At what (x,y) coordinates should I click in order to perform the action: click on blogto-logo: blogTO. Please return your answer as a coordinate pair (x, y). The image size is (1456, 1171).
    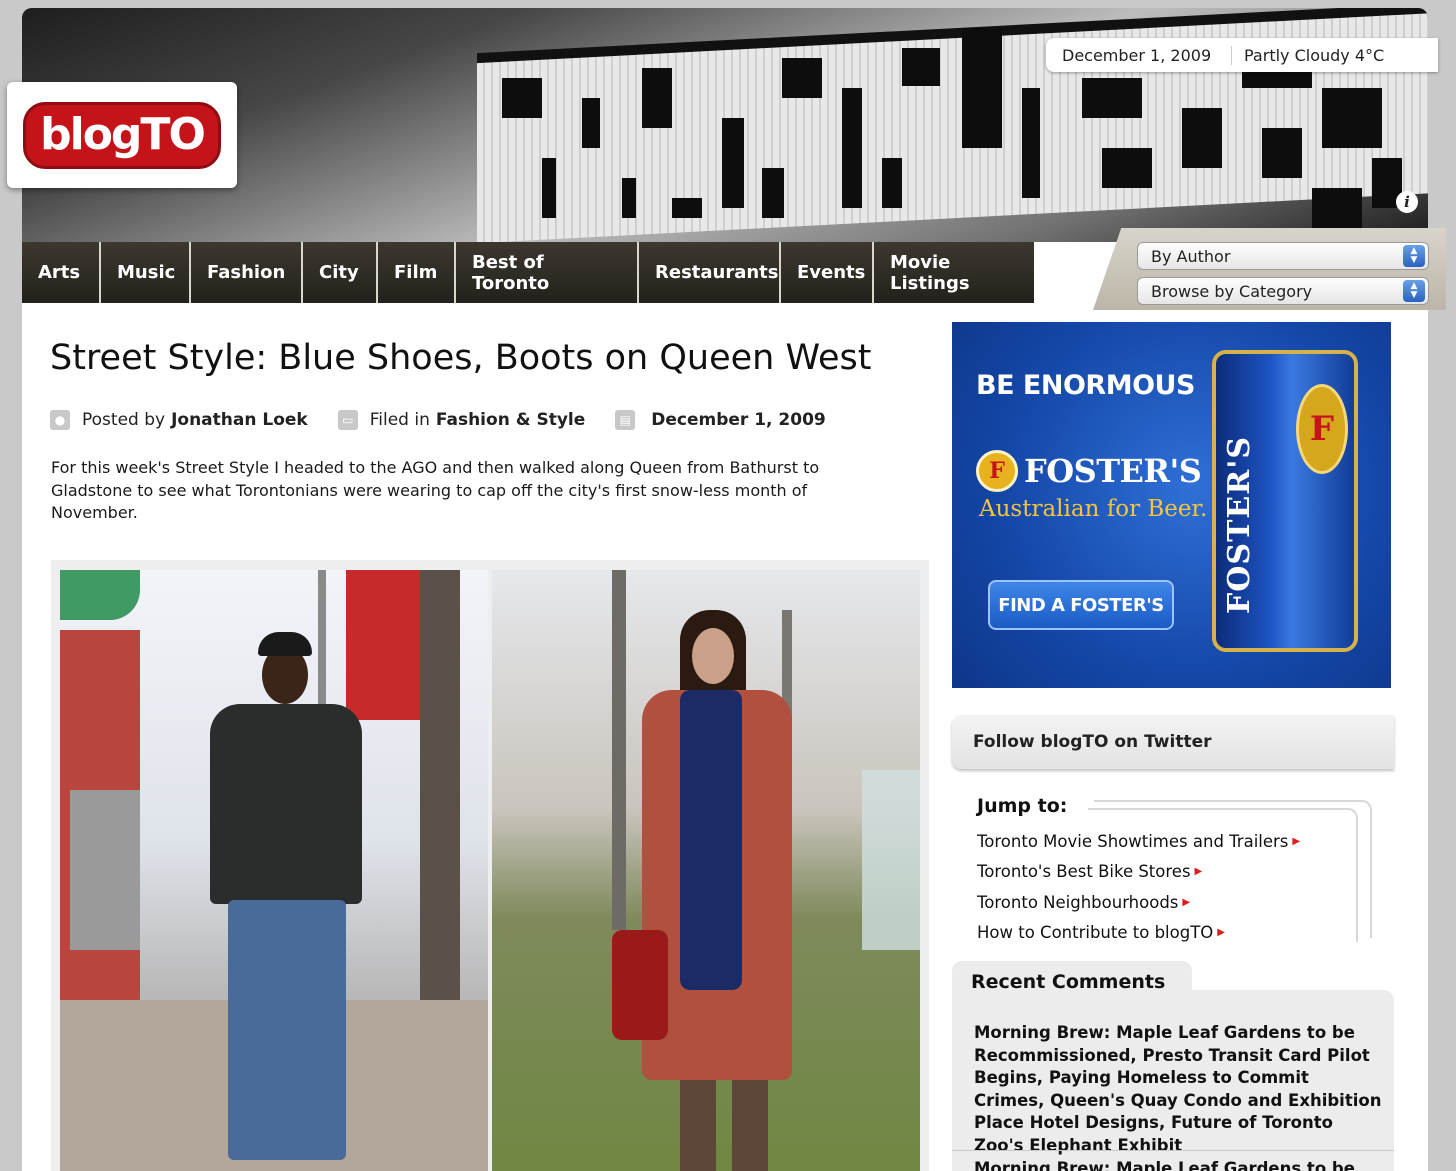
    Looking at the image, I should click on (122, 135).